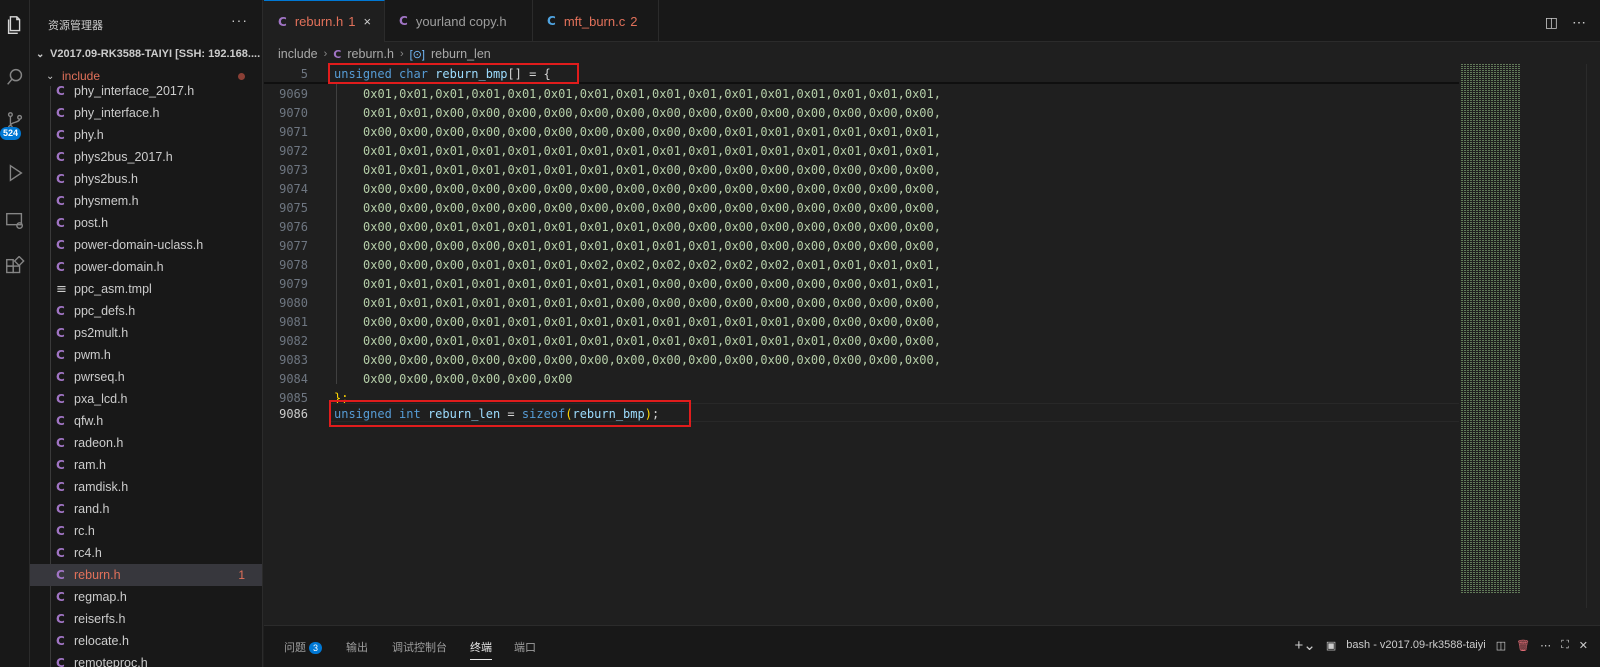 This screenshot has width=1600, height=667. I want to click on file-item: Cpost.h, so click(146, 223).